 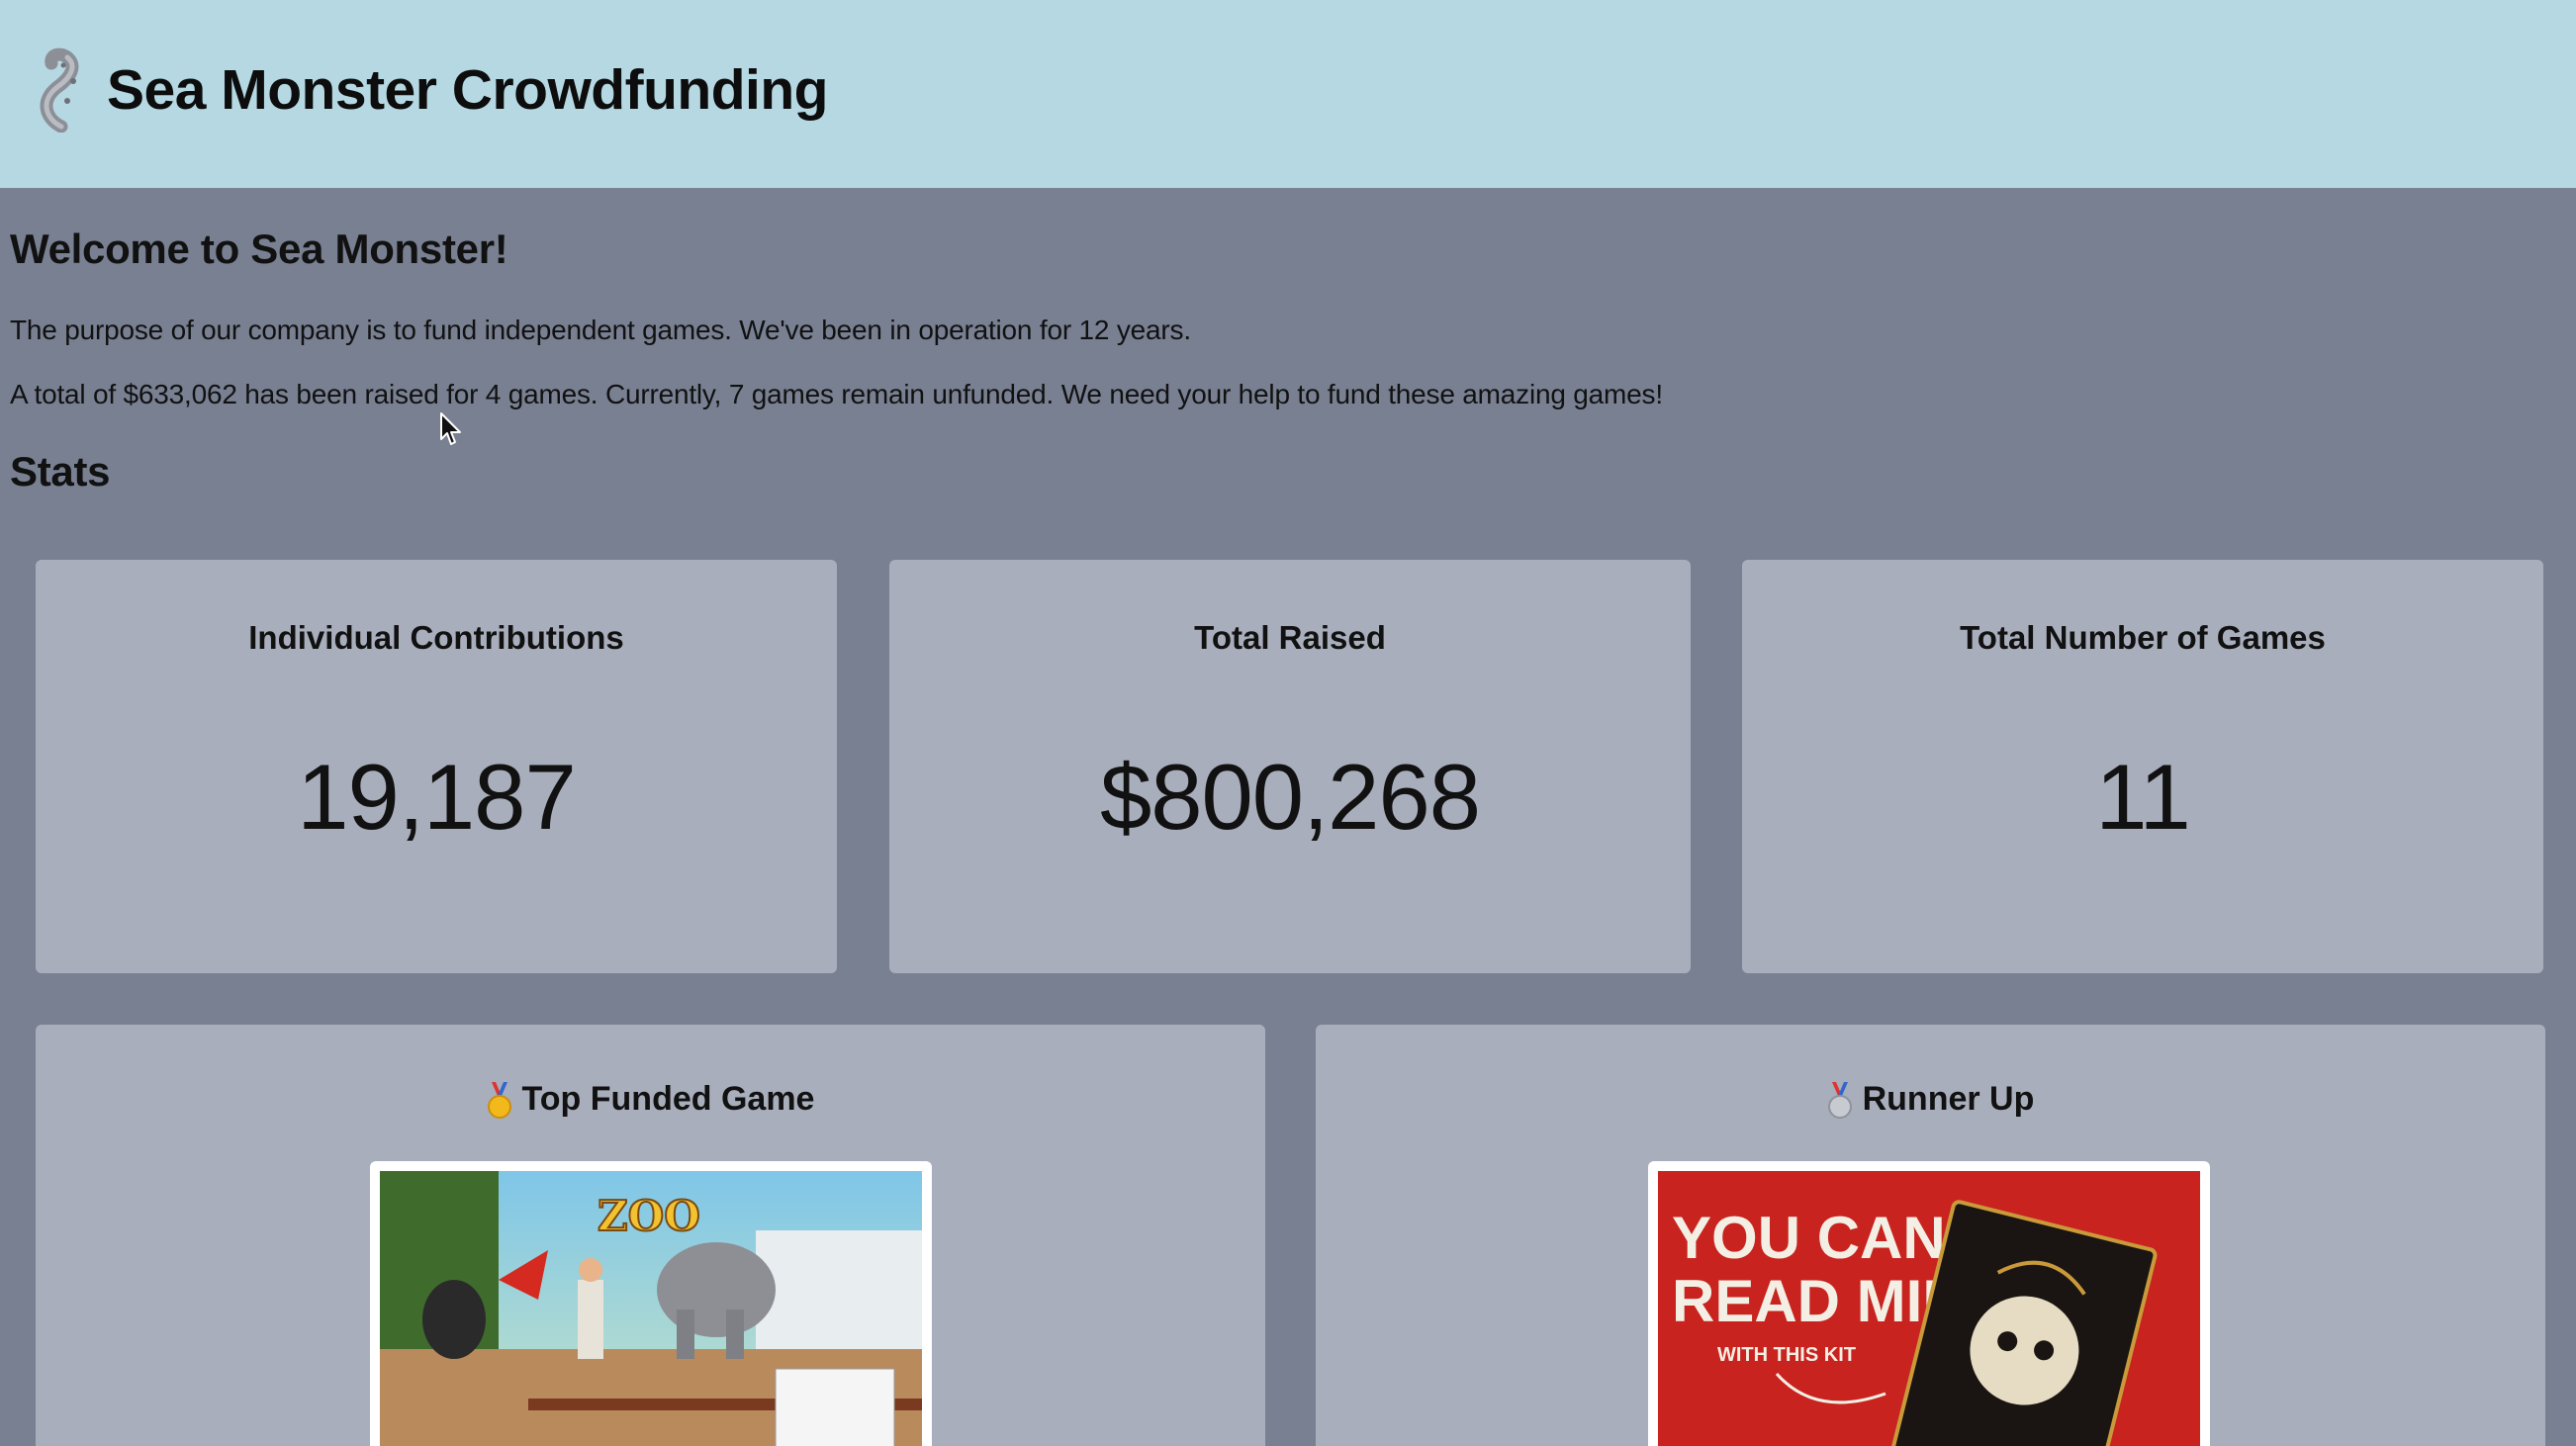 I want to click on zoo-tycoon-box-art: ZOO, so click(x=651, y=1308).